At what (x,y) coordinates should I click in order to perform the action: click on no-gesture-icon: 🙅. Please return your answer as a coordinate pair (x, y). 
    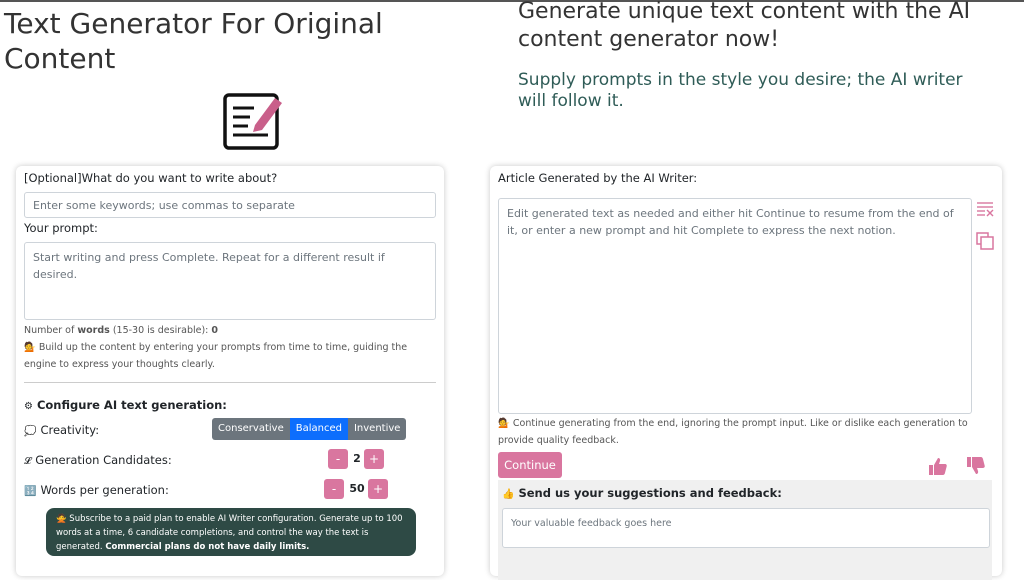
    Looking at the image, I should click on (61, 519).